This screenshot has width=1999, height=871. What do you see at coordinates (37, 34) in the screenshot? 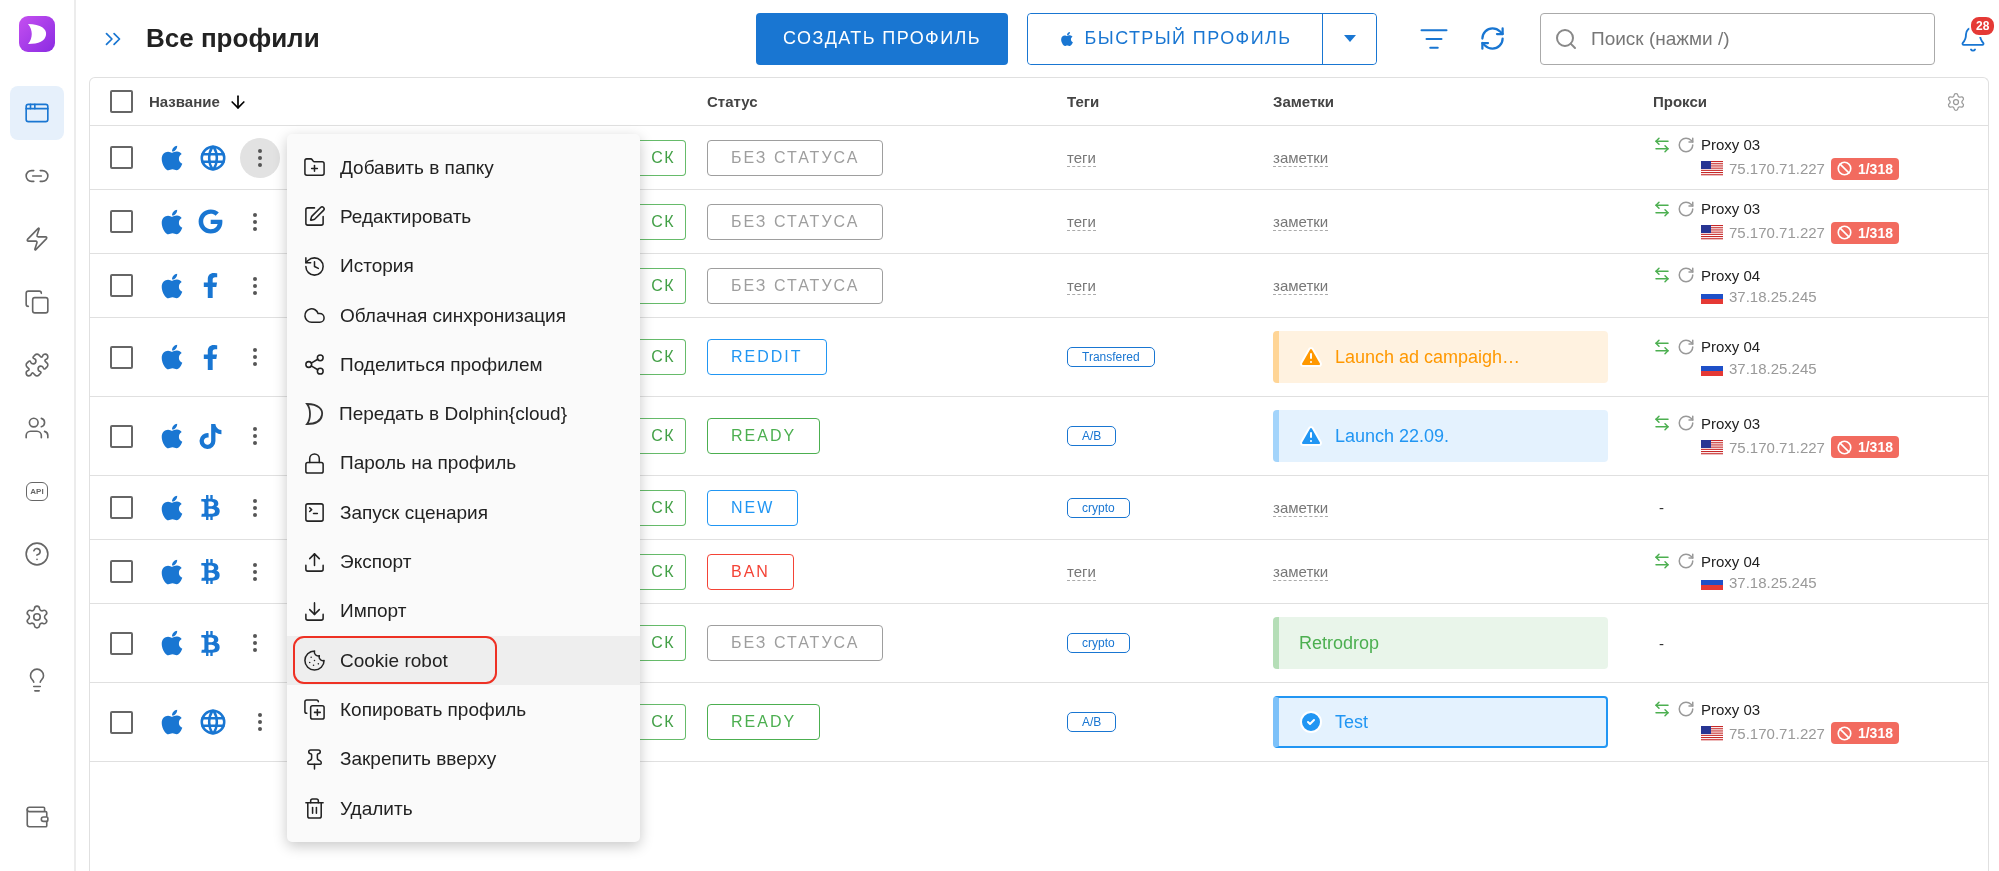
I see `app-logo` at bounding box center [37, 34].